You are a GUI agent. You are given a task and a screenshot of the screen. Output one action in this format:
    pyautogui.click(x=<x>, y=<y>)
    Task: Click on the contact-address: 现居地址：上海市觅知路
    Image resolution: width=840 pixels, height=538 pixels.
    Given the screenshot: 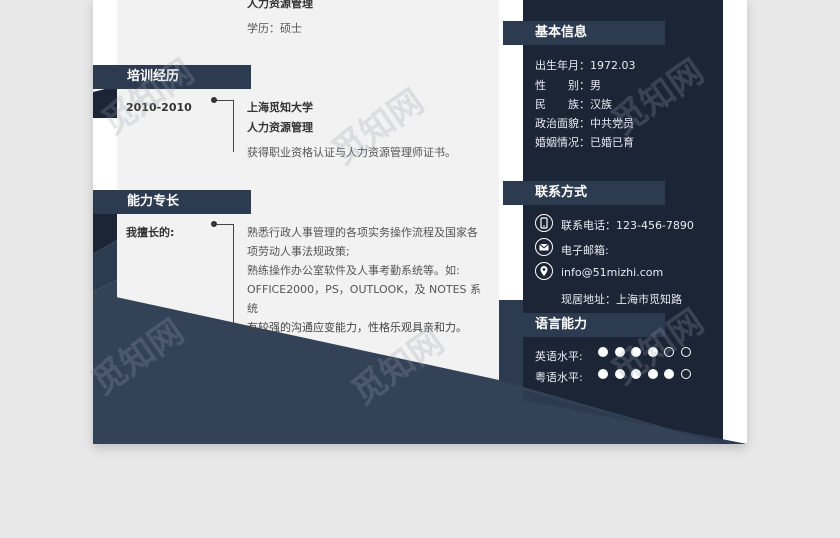 What is the action you would take?
    pyautogui.click(x=621, y=299)
    